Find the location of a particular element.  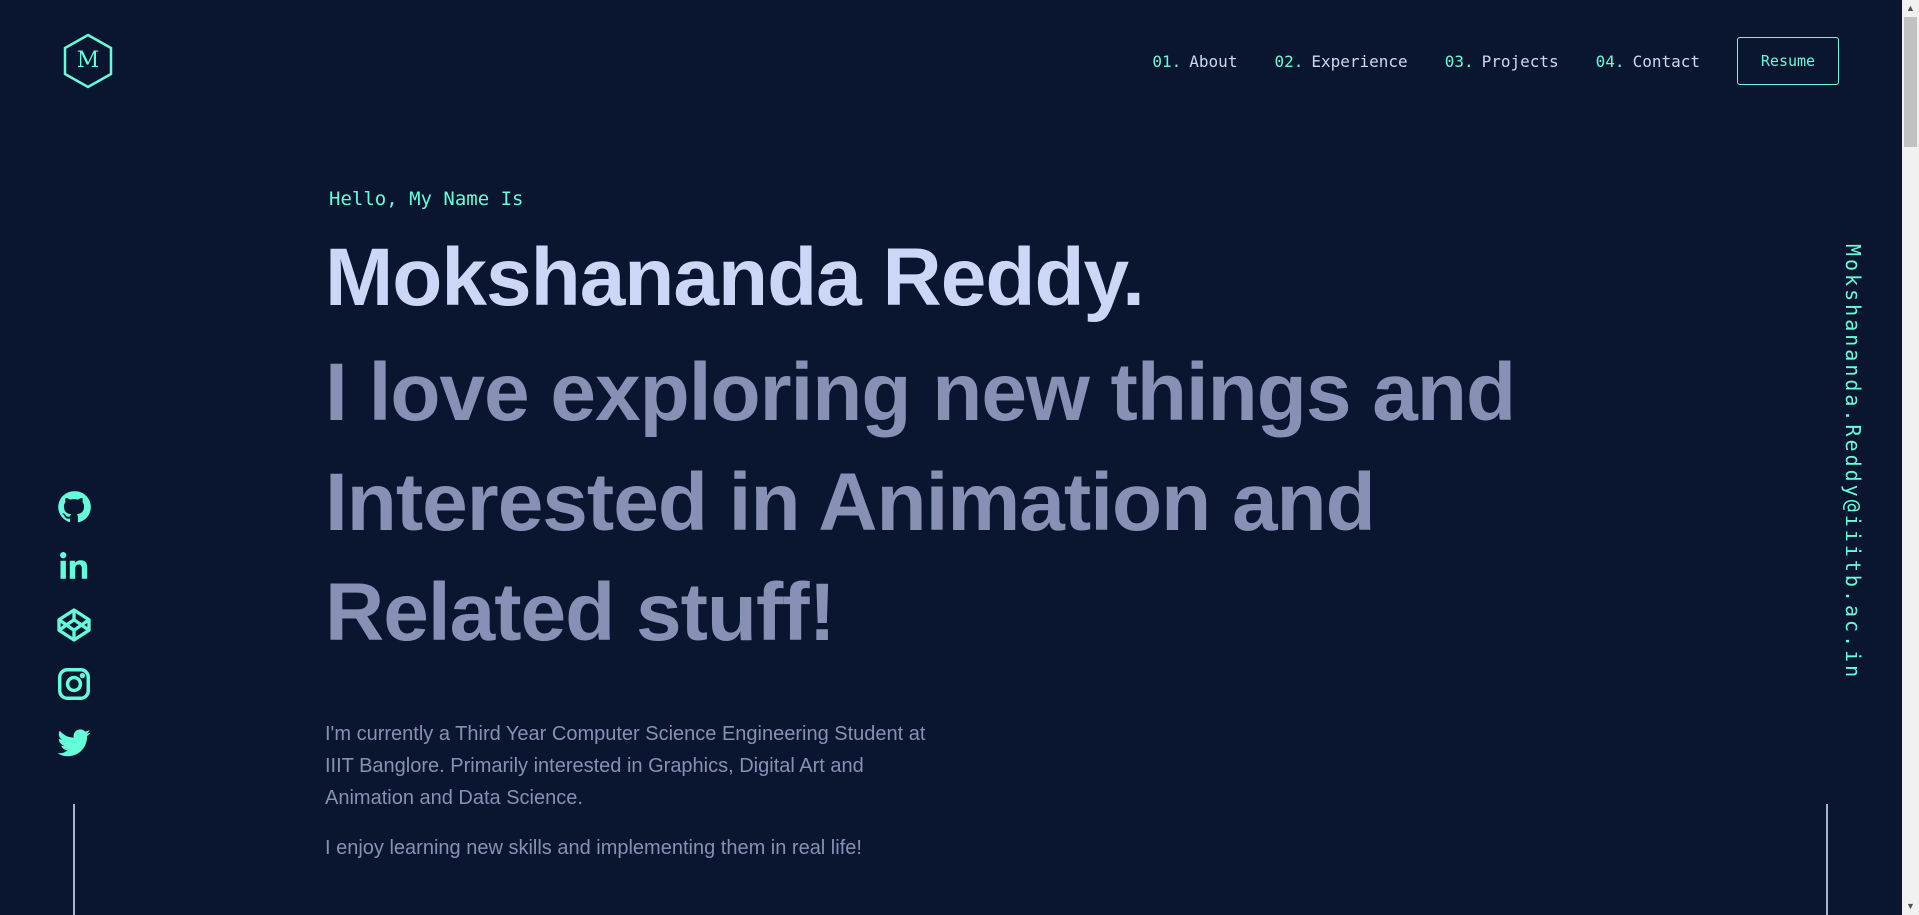

linkedin-icon is located at coordinates (74, 566).